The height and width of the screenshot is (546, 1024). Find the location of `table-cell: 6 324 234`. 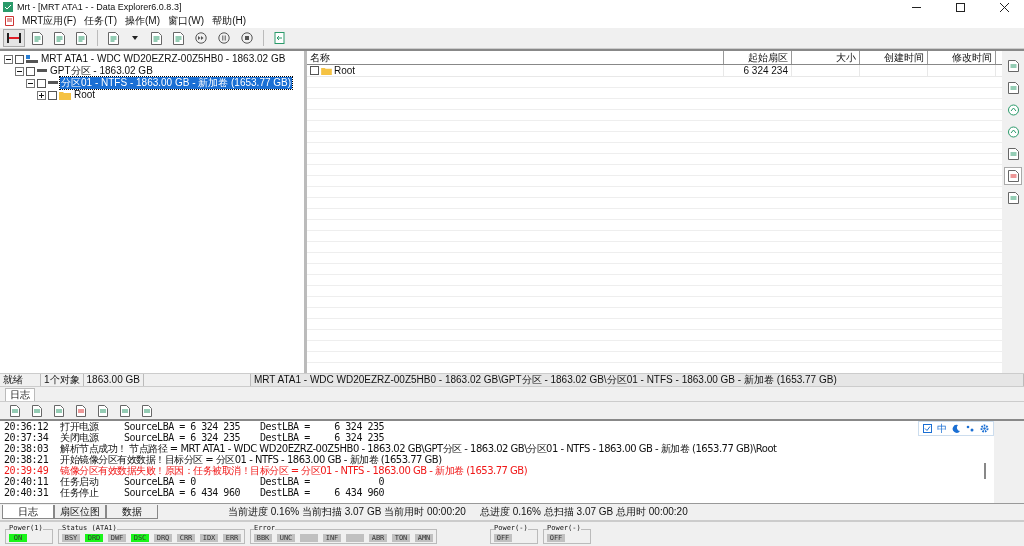

table-cell: 6 324 234 is located at coordinates (758, 70).